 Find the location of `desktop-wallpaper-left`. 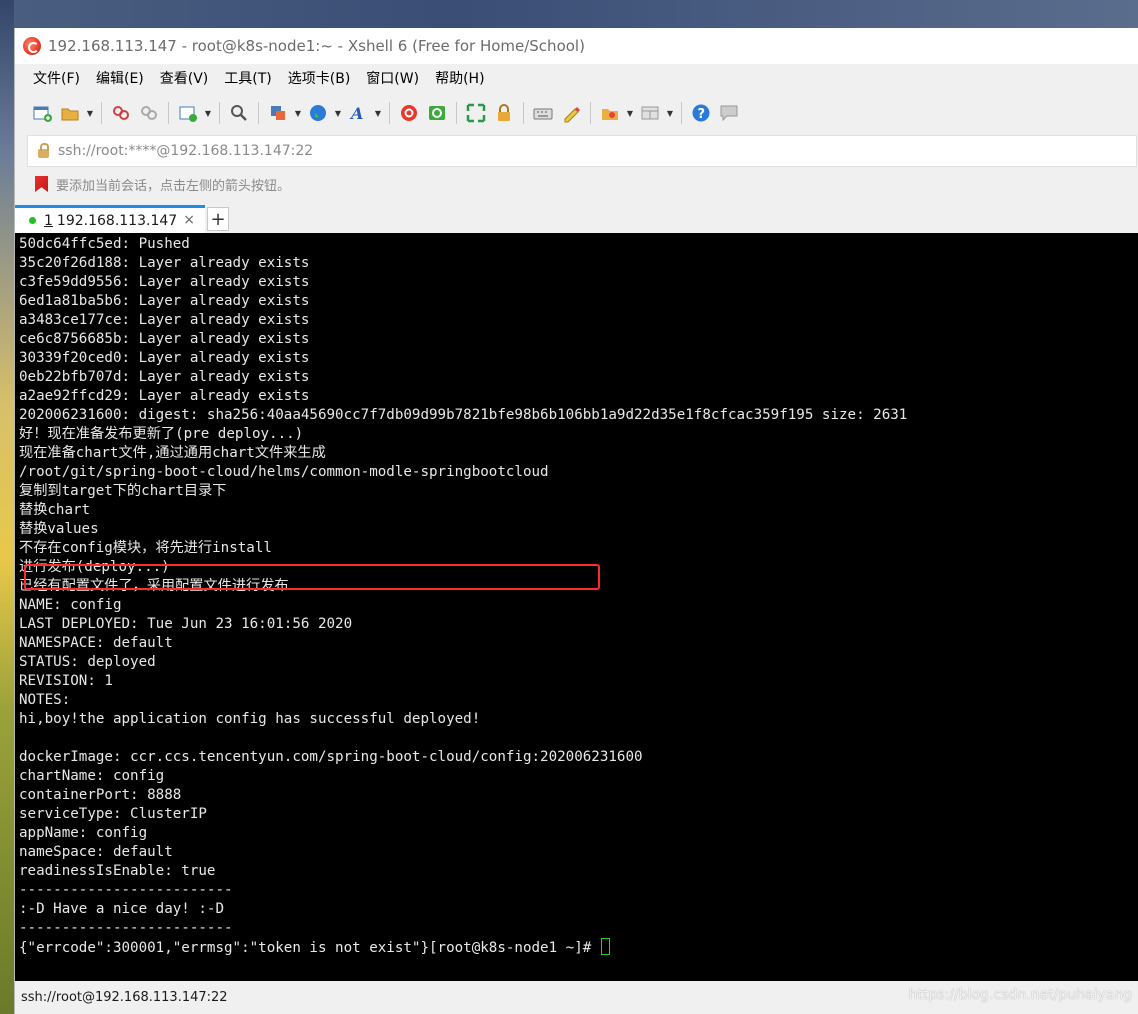

desktop-wallpaper-left is located at coordinates (7, 507).